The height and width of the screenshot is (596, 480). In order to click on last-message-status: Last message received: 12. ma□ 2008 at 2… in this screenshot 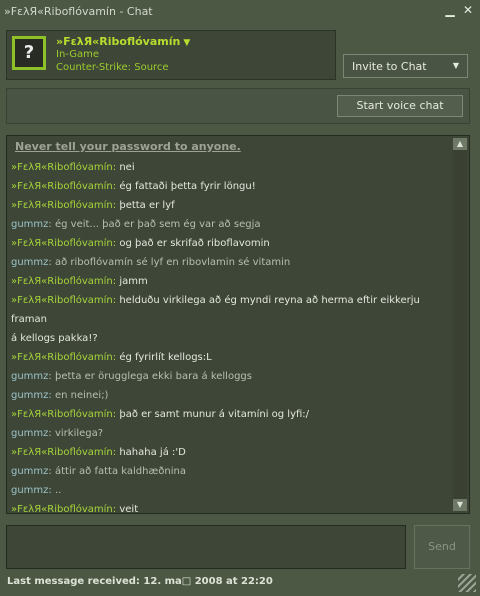, I will do `click(140, 581)`.